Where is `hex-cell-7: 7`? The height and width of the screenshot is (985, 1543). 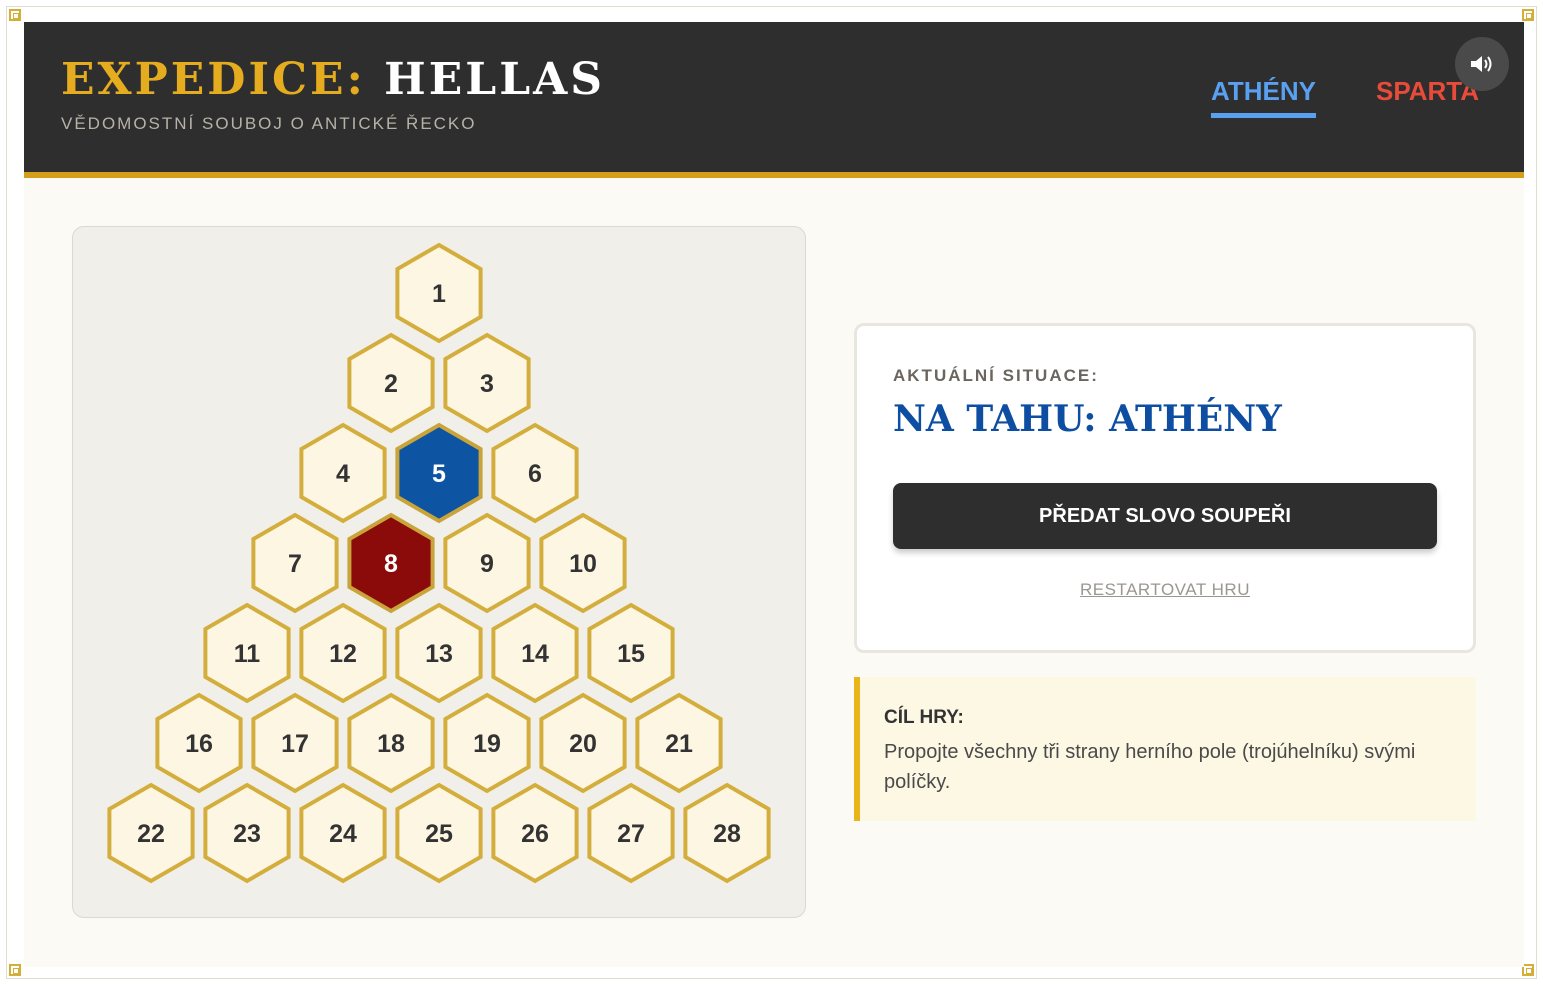 hex-cell-7: 7 is located at coordinates (295, 563).